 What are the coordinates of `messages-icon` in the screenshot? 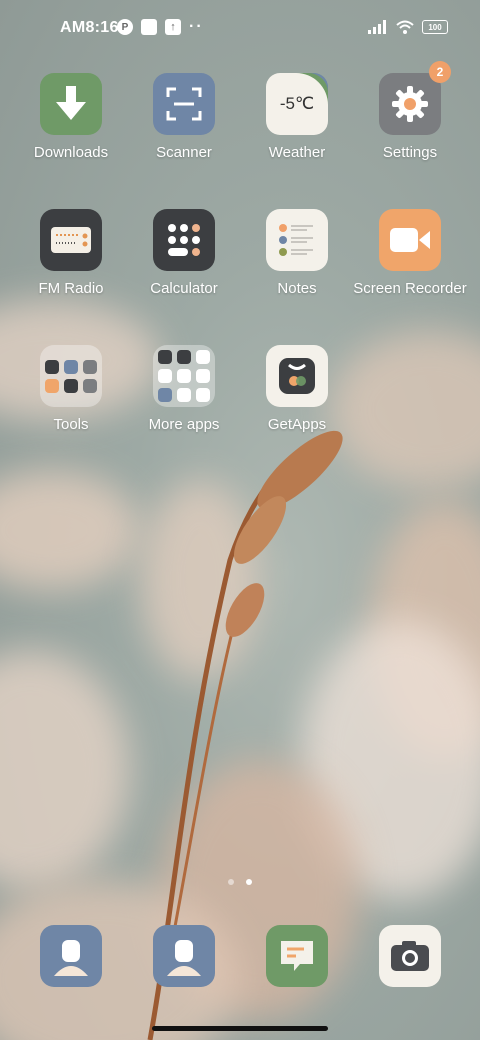 It's located at (297, 956).